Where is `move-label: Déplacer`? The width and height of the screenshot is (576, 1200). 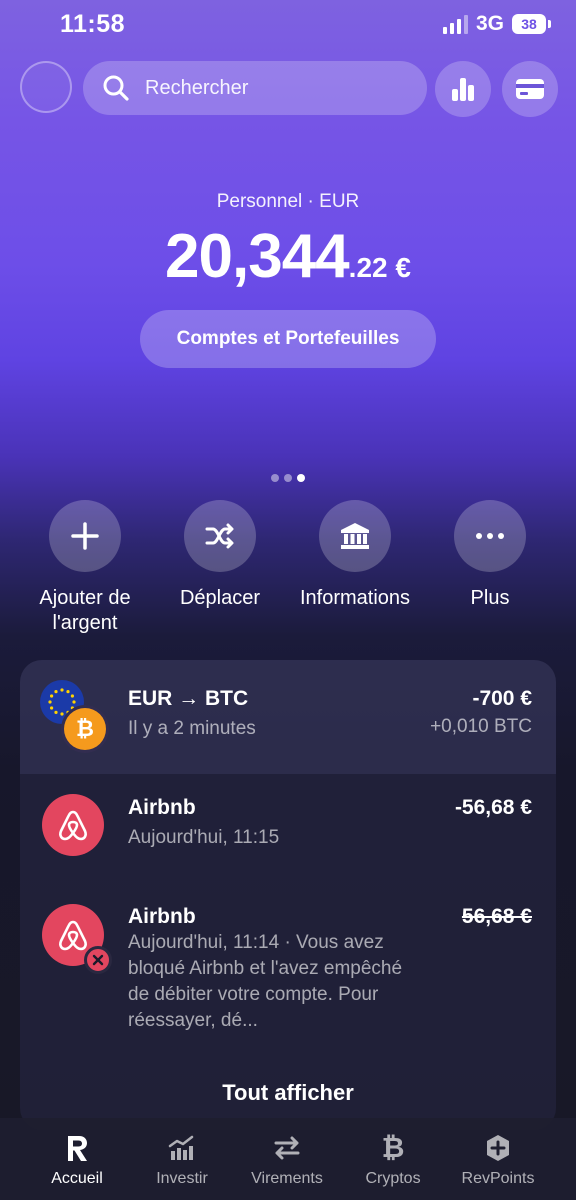
move-label: Déplacer is located at coordinates (220, 598).